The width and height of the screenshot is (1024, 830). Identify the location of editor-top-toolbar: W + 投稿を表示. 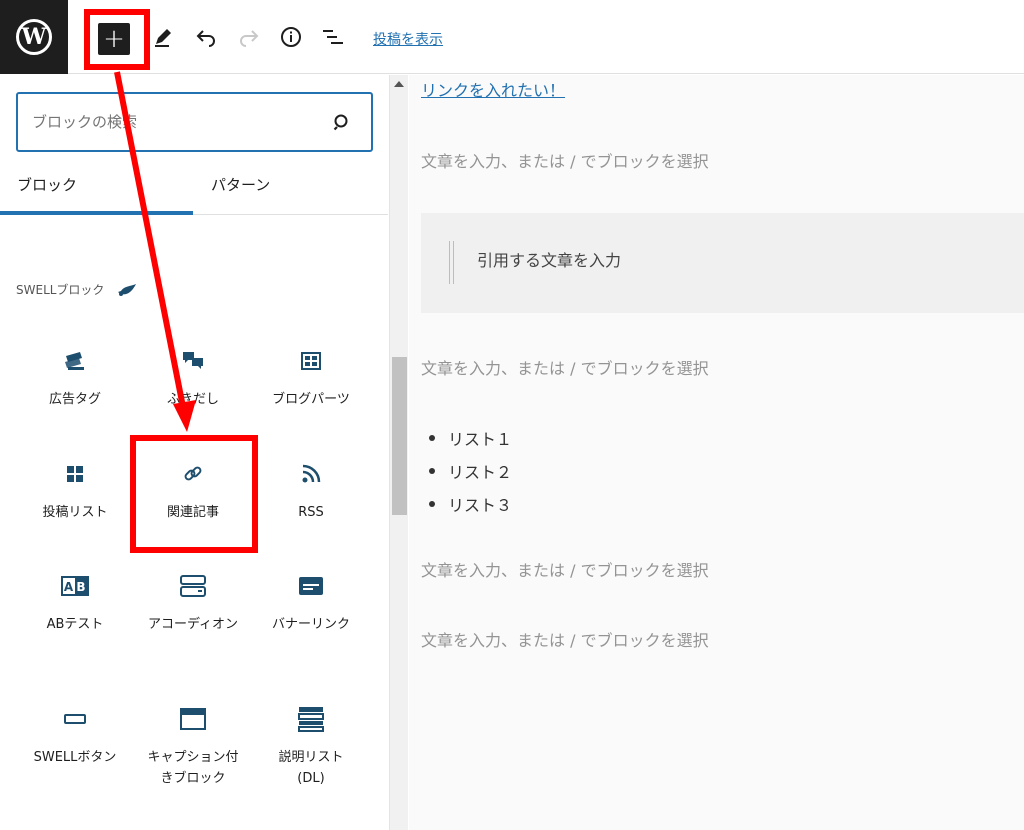
(512, 37).